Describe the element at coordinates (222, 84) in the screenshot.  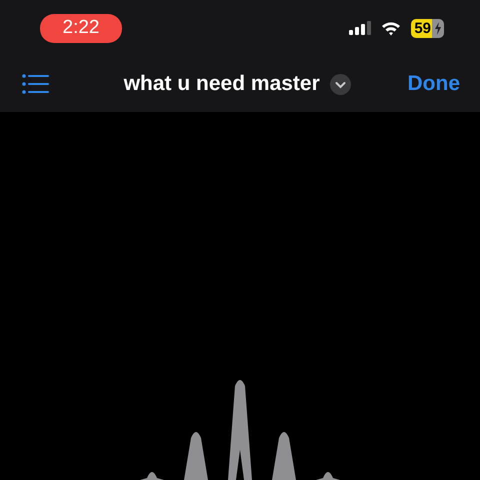
I see `recording-title: what u need master` at that location.